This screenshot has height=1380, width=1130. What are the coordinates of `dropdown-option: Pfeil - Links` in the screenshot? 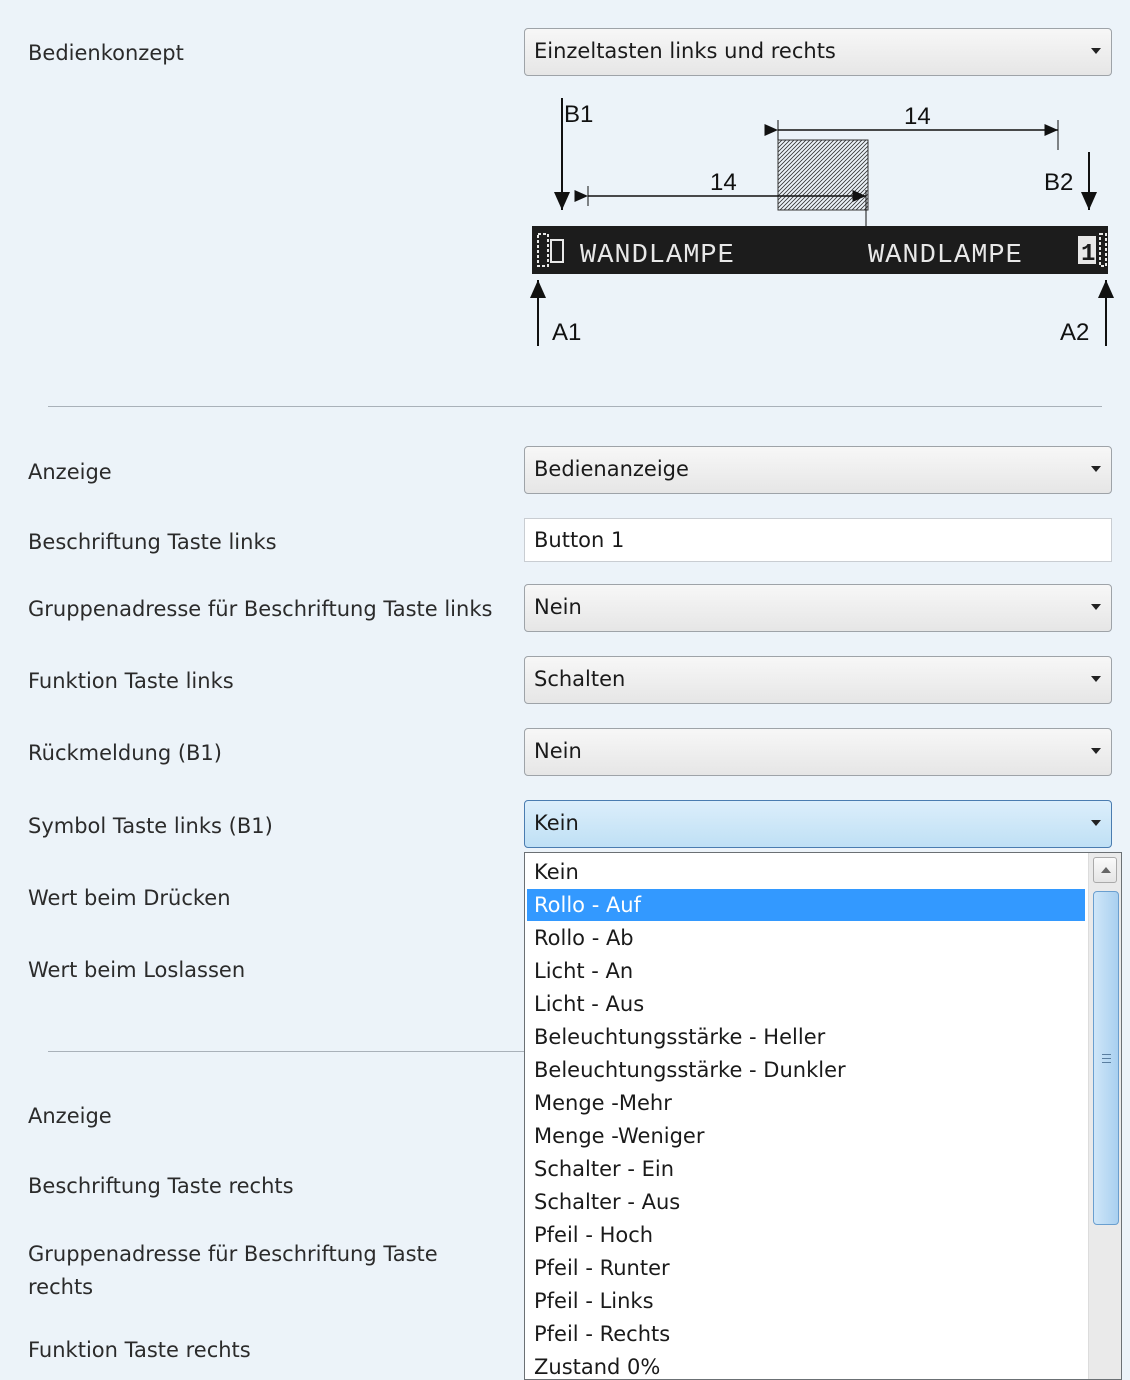 It's located at (806, 1301).